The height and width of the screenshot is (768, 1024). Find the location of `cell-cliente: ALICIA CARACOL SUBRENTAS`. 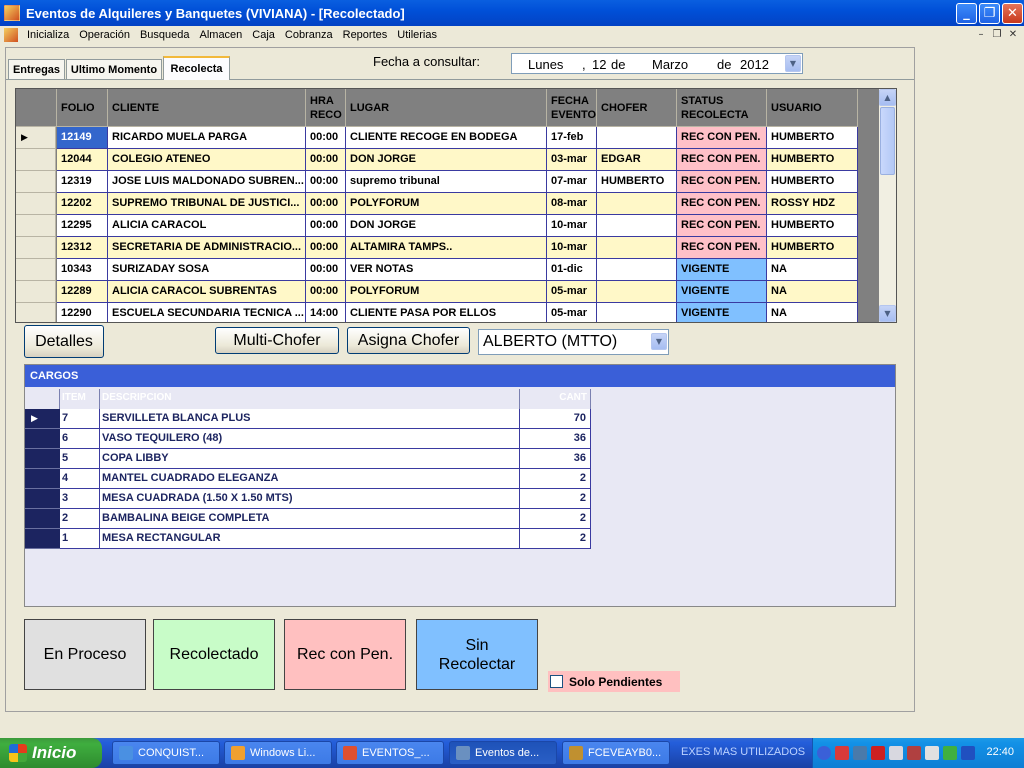

cell-cliente: ALICIA CARACOL SUBRENTAS is located at coordinates (207, 292).